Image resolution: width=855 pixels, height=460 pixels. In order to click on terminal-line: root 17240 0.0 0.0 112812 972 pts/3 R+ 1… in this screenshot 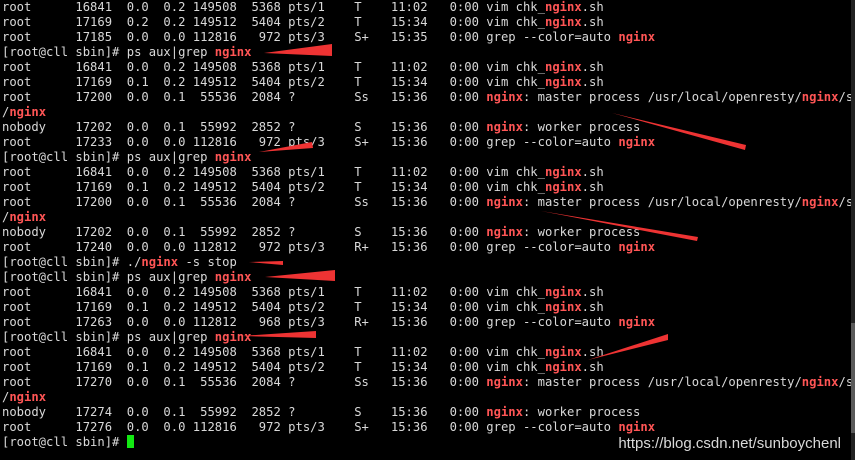, I will do `click(329, 247)`.